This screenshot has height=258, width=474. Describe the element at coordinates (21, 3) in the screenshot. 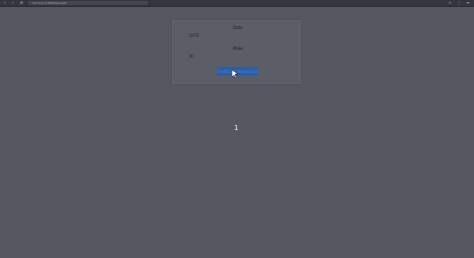

I see `reload-icon: ⟳` at that location.